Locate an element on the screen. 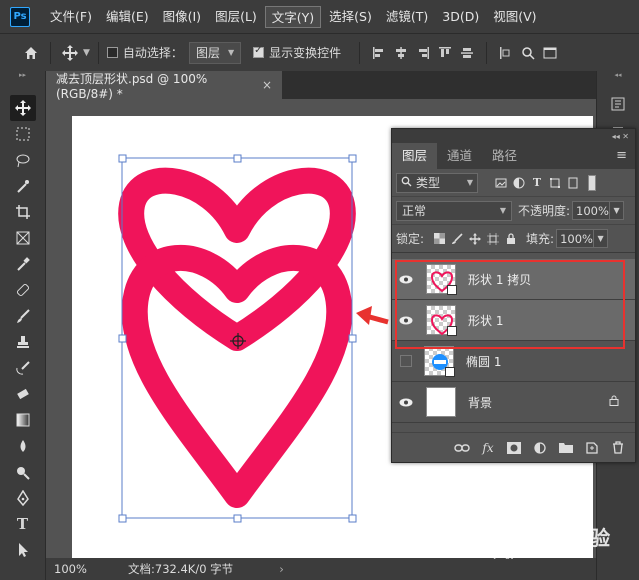 The width and height of the screenshot is (639, 580). align-center-icon is located at coordinates (401, 53).